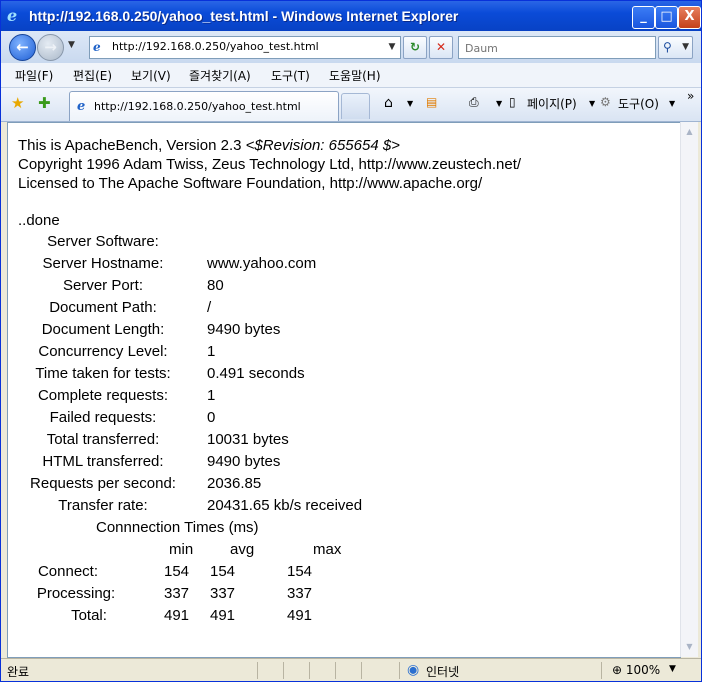 The image size is (702, 682). What do you see at coordinates (300, 593) in the screenshot?
I see `processing-max: 337` at bounding box center [300, 593].